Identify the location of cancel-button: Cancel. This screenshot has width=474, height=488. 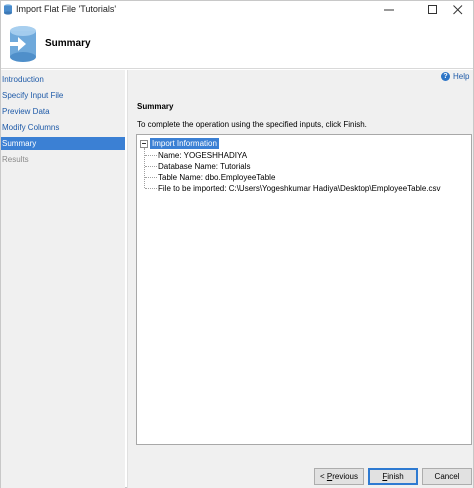
(447, 476).